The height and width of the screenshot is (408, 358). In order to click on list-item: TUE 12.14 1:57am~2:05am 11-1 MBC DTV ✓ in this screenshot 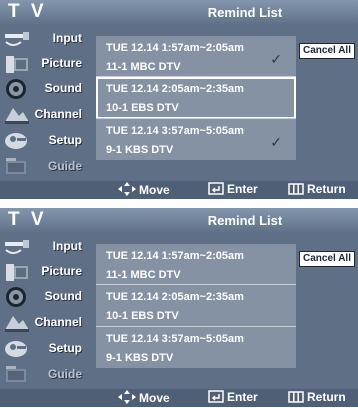, I will do `click(196, 57)`.